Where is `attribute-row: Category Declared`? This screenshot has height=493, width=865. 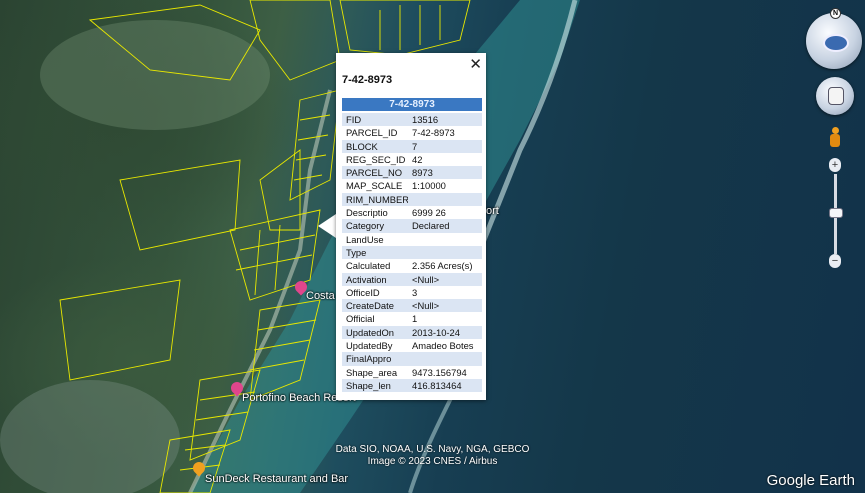
attribute-row: Category Declared is located at coordinates (412, 226).